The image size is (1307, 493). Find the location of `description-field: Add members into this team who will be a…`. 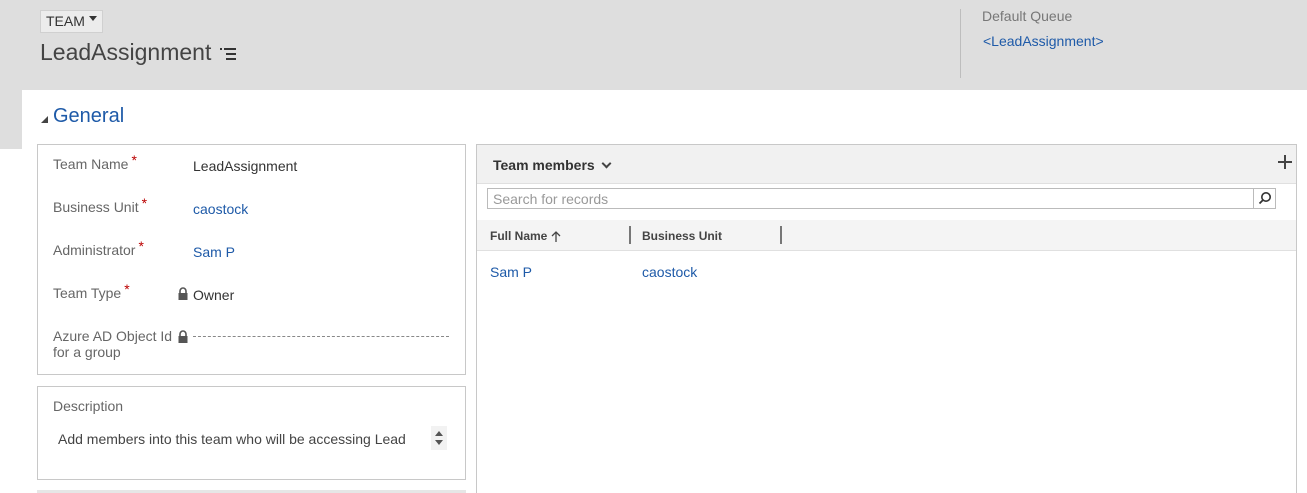

description-field: Add members into this team who will be a… is located at coordinates (232, 439).